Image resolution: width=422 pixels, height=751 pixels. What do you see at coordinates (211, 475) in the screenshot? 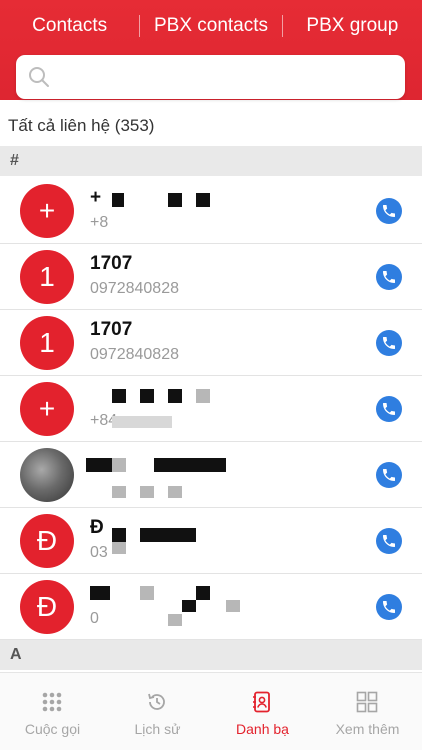
I see `contact-row` at bounding box center [211, 475].